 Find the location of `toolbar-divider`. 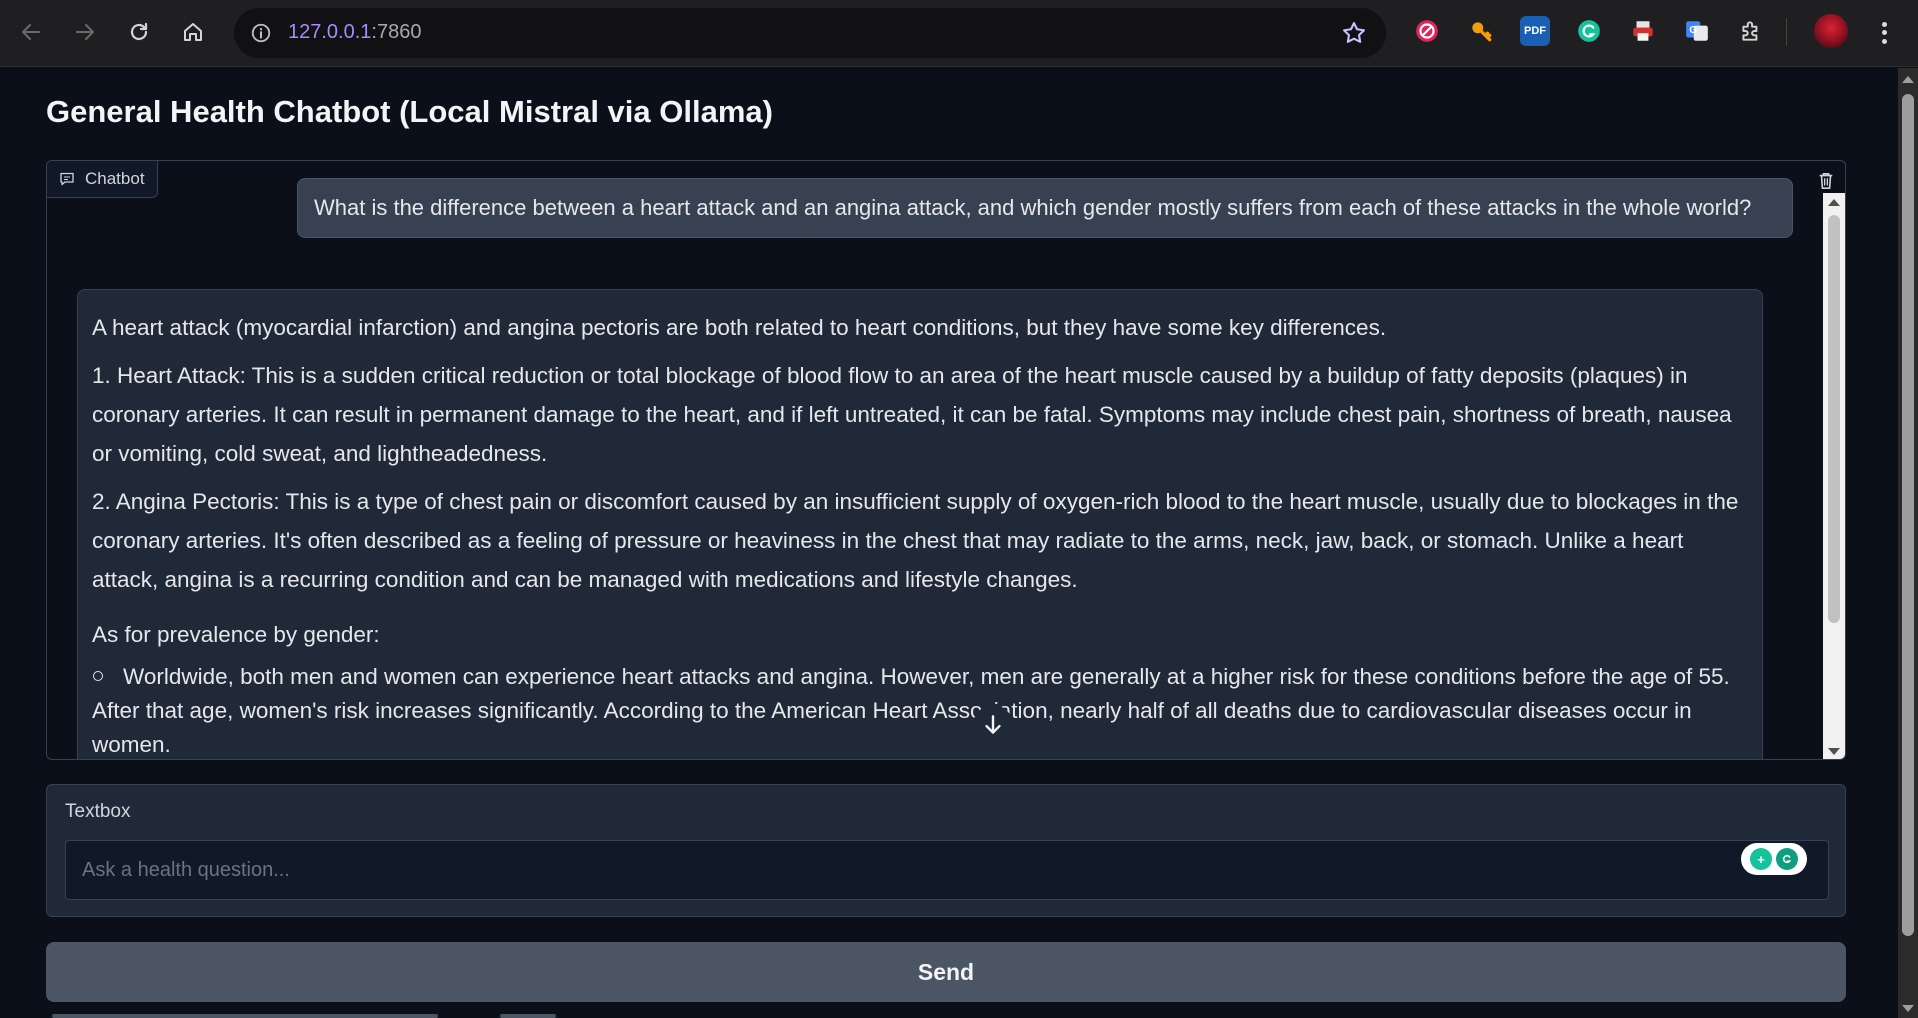

toolbar-divider is located at coordinates (1786, 32).